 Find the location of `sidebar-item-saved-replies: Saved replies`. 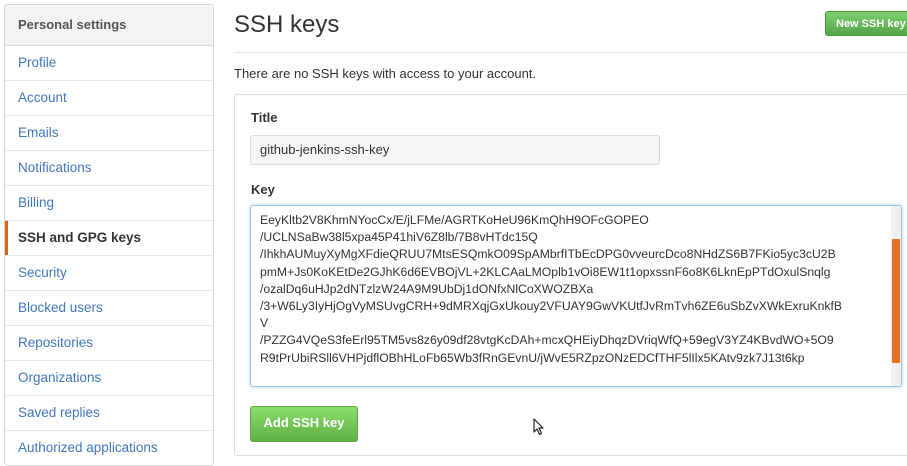

sidebar-item-saved-replies: Saved replies is located at coordinates (109, 413).